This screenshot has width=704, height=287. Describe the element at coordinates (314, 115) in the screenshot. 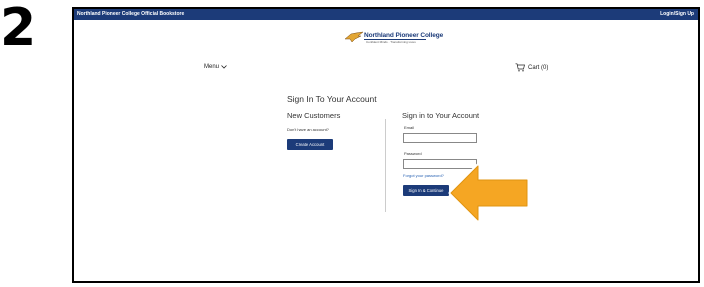

I see `new-customers-title: New Customers` at that location.